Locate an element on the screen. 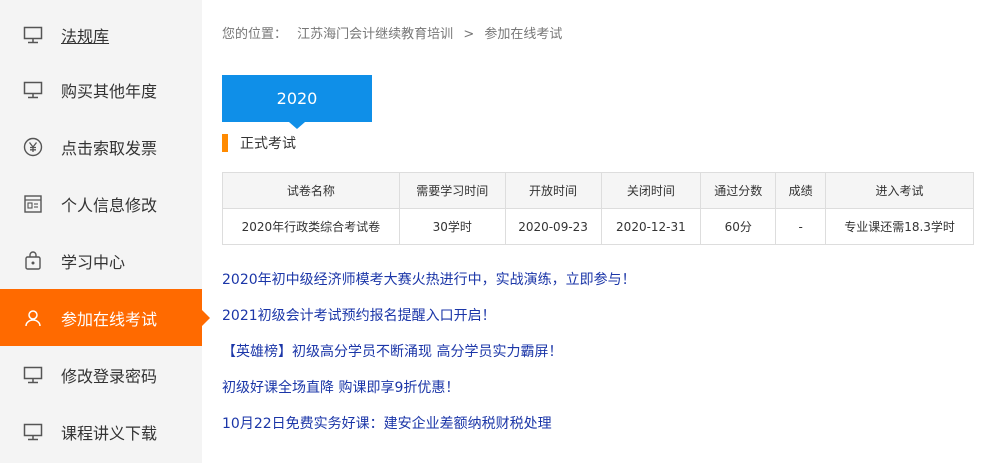 This screenshot has height=463, width=999. sidebar-item-label: 点击索取发票 is located at coordinates (109, 148).